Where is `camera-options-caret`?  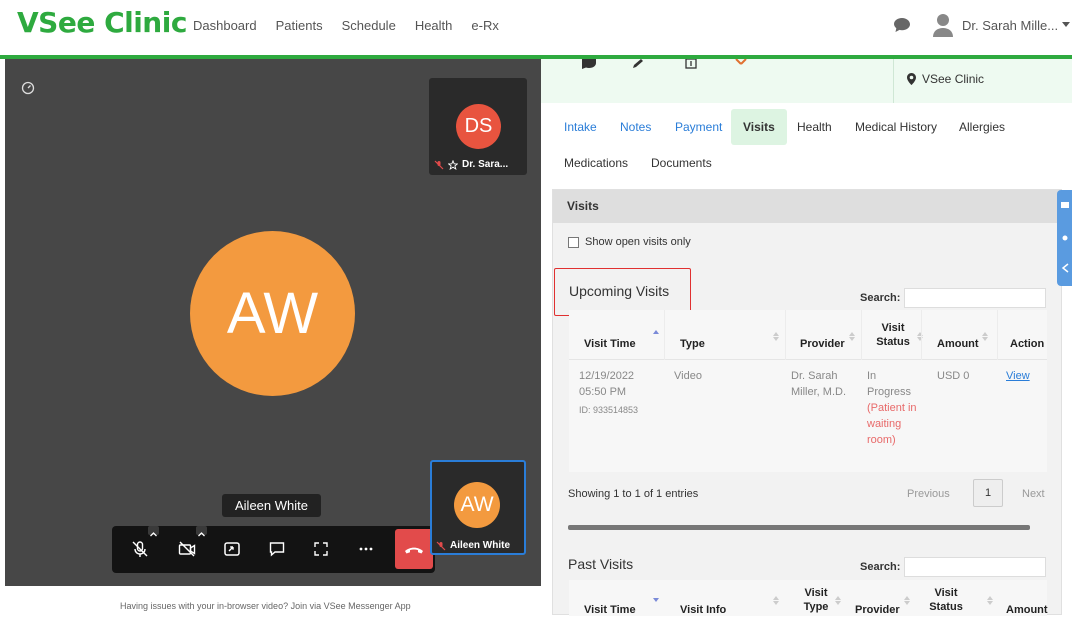
camera-options-caret is located at coordinates (201, 531).